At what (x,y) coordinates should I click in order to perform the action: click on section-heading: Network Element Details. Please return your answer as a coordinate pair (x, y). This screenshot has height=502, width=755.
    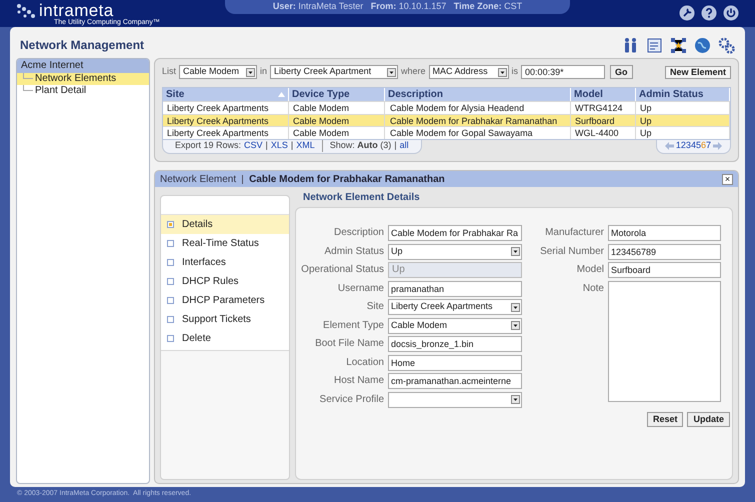
    Looking at the image, I should click on (362, 198).